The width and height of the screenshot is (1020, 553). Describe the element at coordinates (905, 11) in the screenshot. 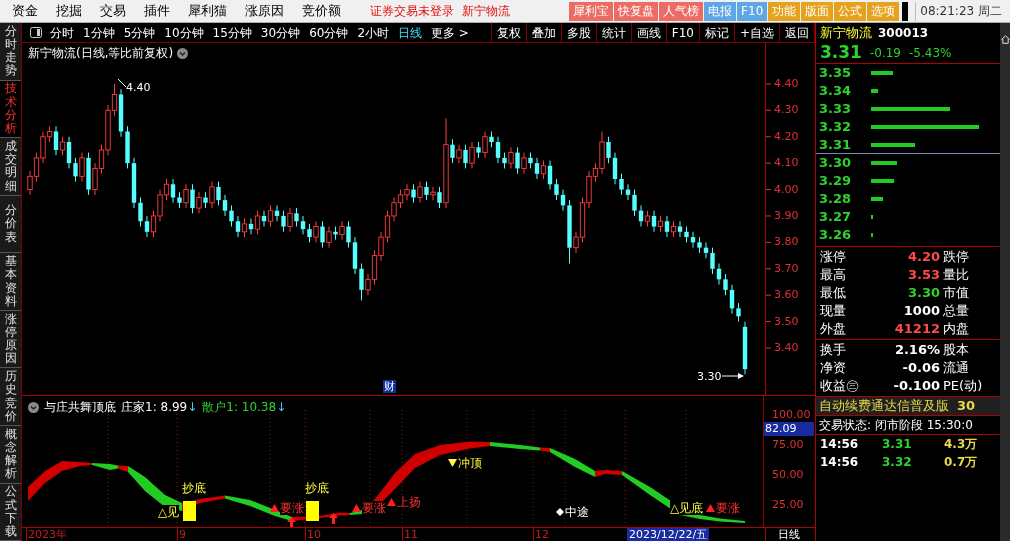

I see `status-light` at that location.